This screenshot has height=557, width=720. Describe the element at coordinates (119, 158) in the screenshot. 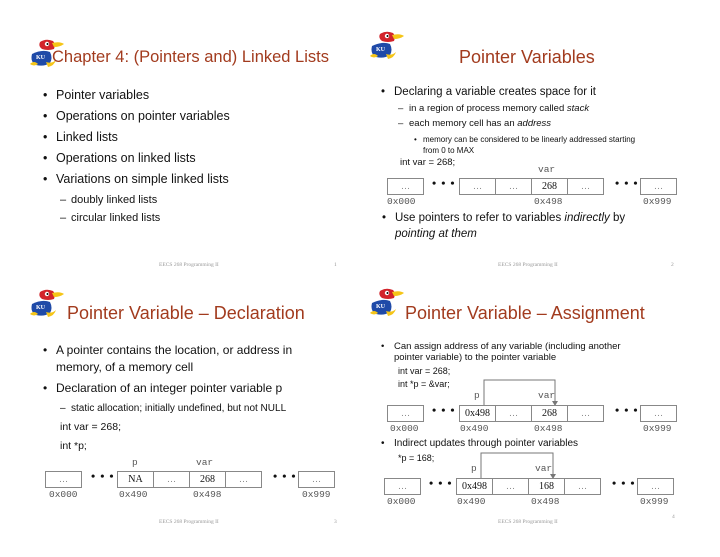

I see `bullet: Operations on linked lists` at that location.